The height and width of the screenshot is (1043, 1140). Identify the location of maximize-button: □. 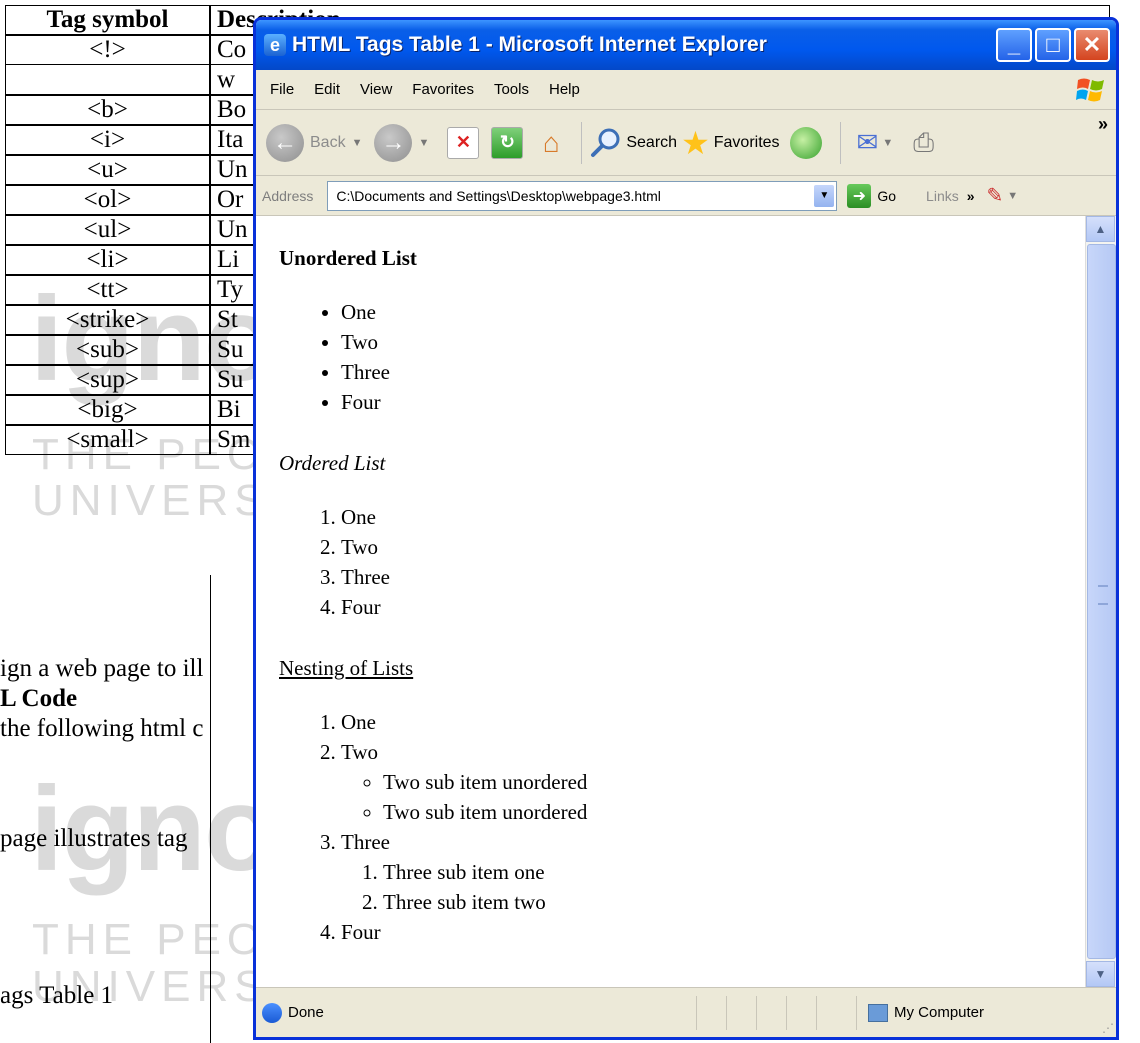
(1053, 45).